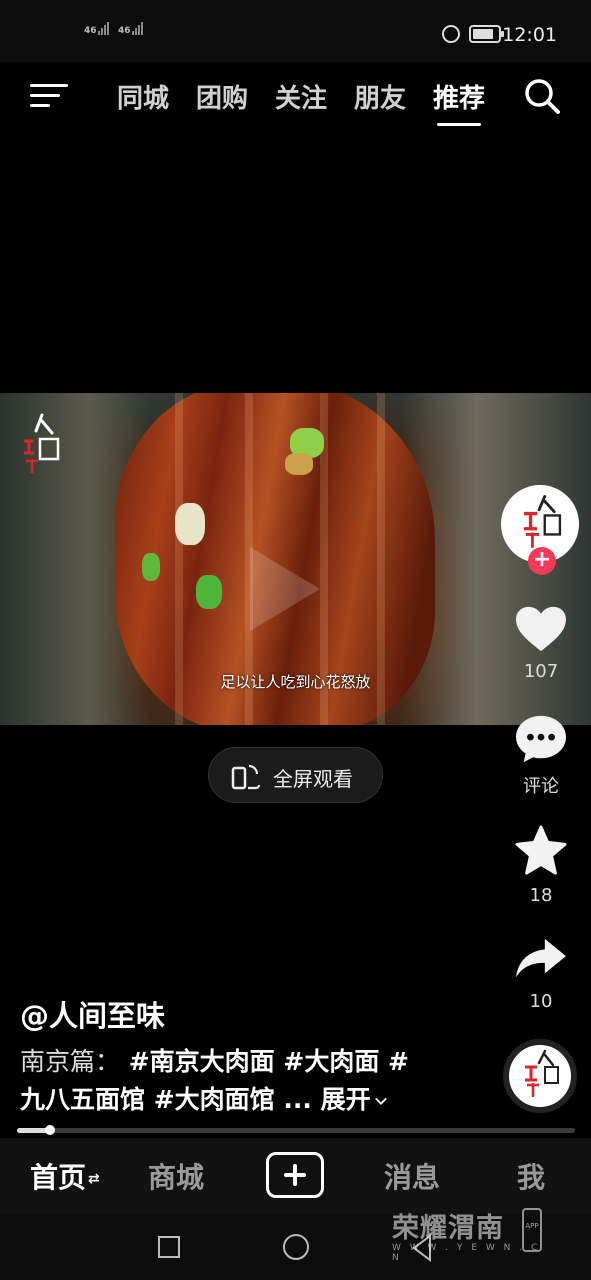 The height and width of the screenshot is (1280, 591). I want to click on brand-watermark: 荣耀渭南 W W W . Y E W N . C N APP, so click(472, 1234).